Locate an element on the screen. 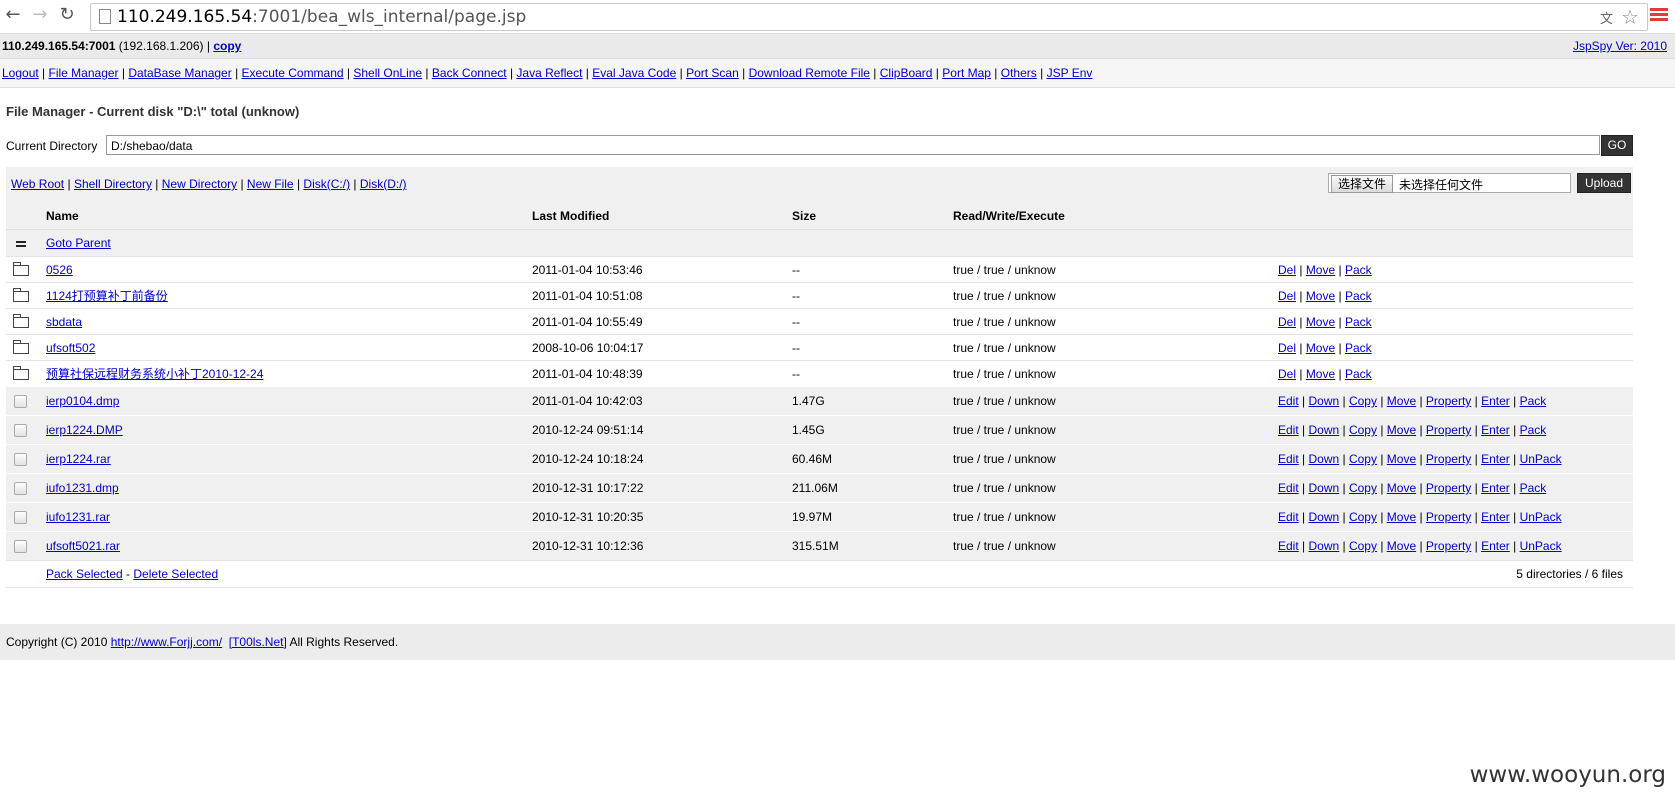 The width and height of the screenshot is (1675, 806). bookmark-star-icon: ☆ is located at coordinates (1630, 17).